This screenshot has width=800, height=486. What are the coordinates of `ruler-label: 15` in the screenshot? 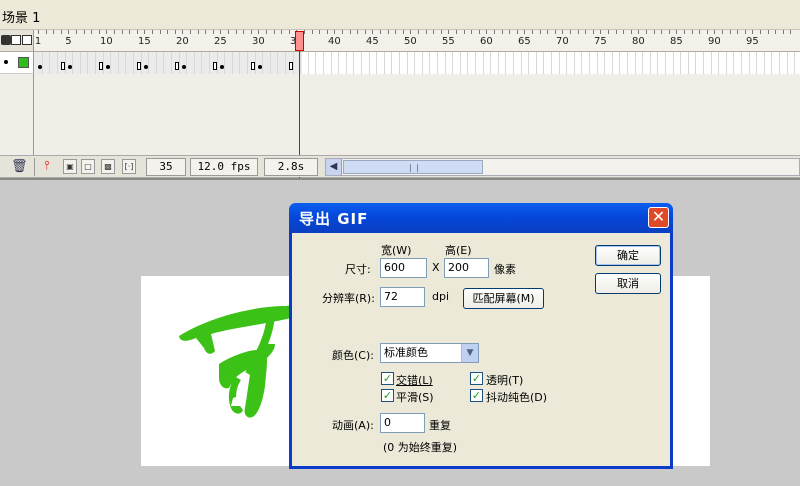 It's located at (144, 41).